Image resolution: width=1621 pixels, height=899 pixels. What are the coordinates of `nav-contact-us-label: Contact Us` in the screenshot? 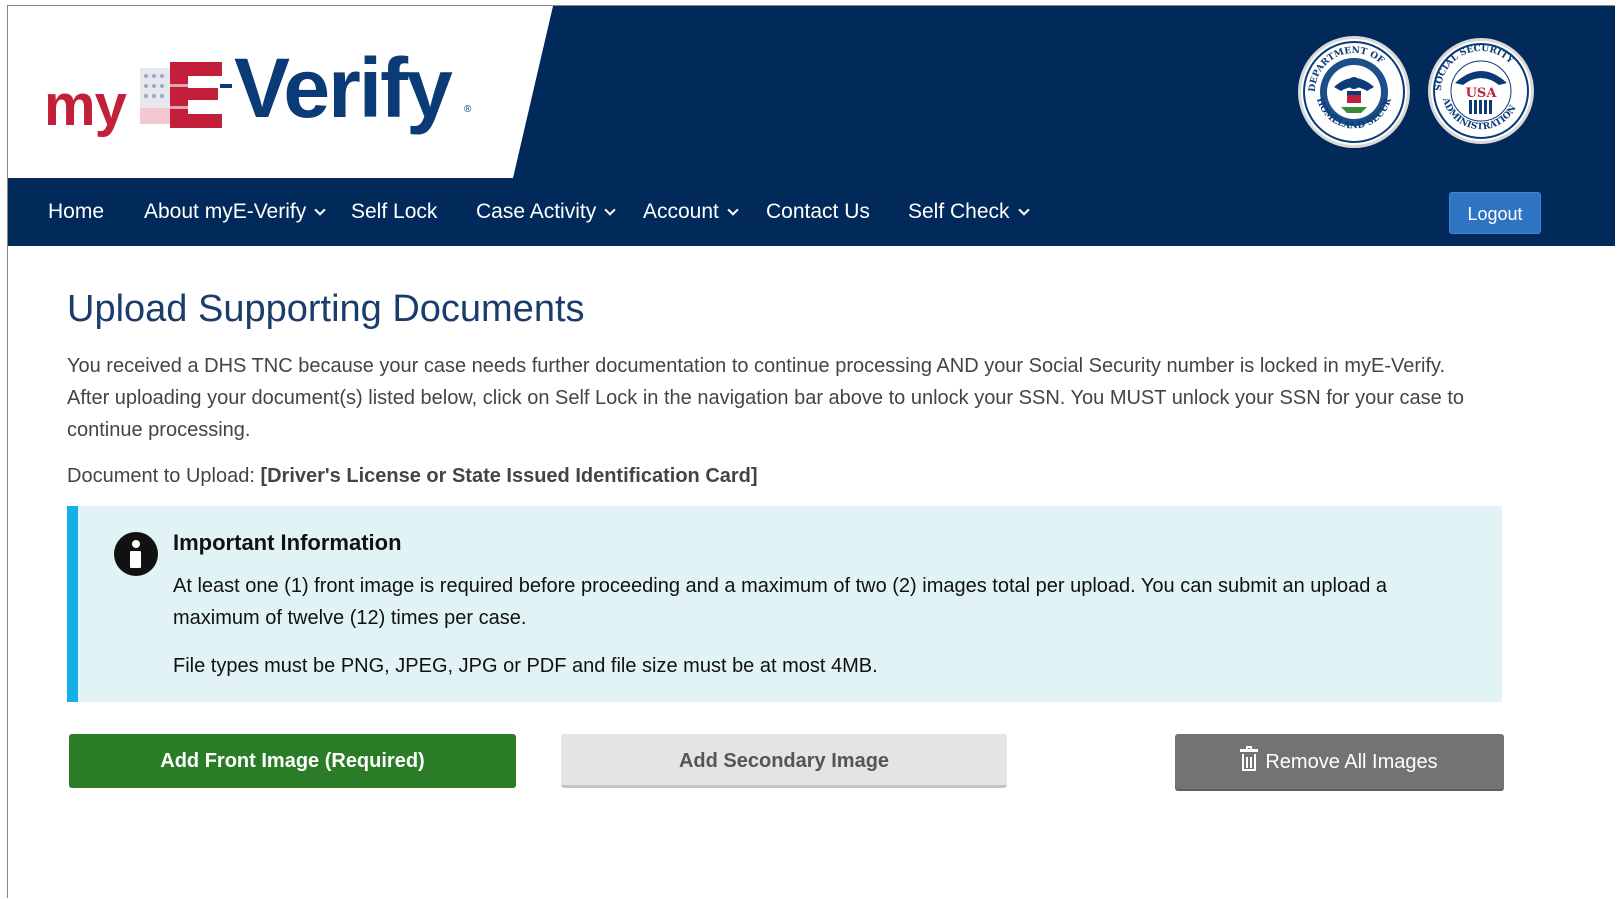 It's located at (818, 211).